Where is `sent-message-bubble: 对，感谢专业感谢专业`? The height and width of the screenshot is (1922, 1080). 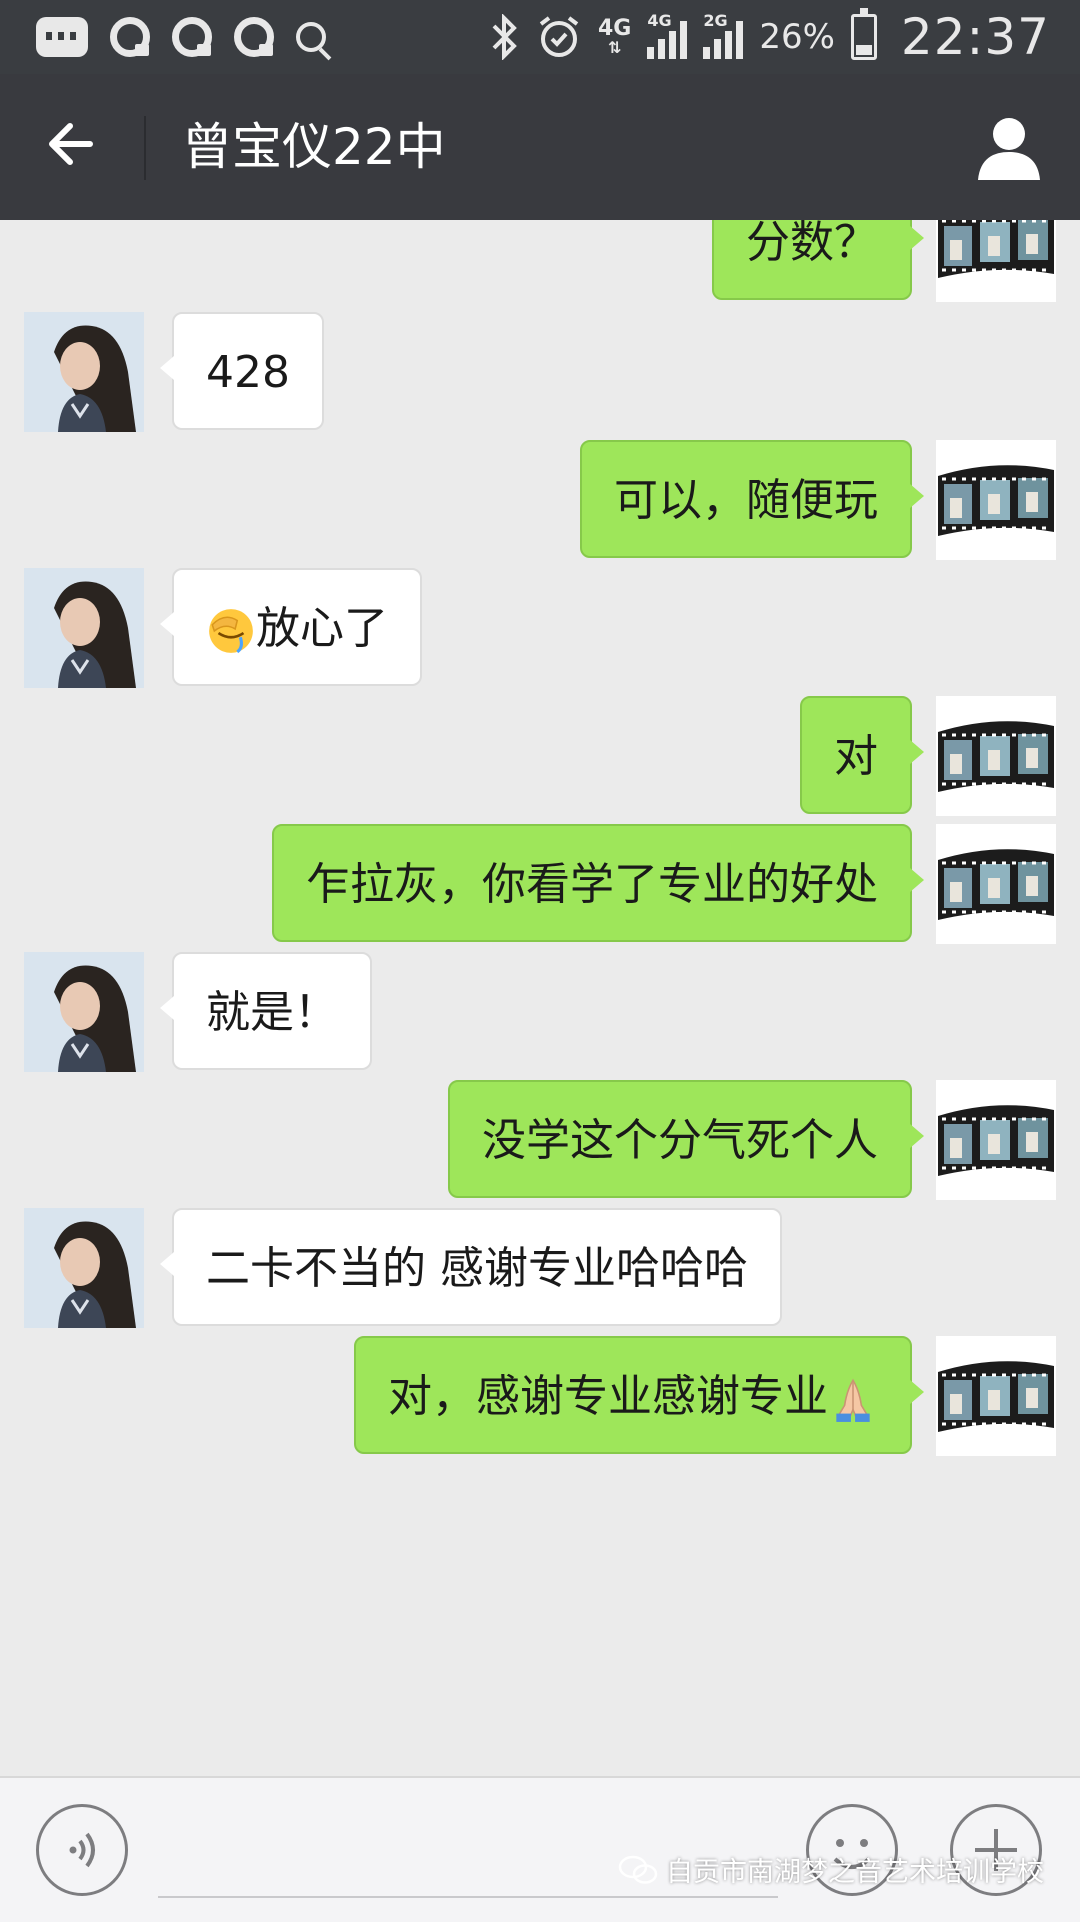 sent-message-bubble: 对，感谢专业感谢专业 is located at coordinates (639, 1395).